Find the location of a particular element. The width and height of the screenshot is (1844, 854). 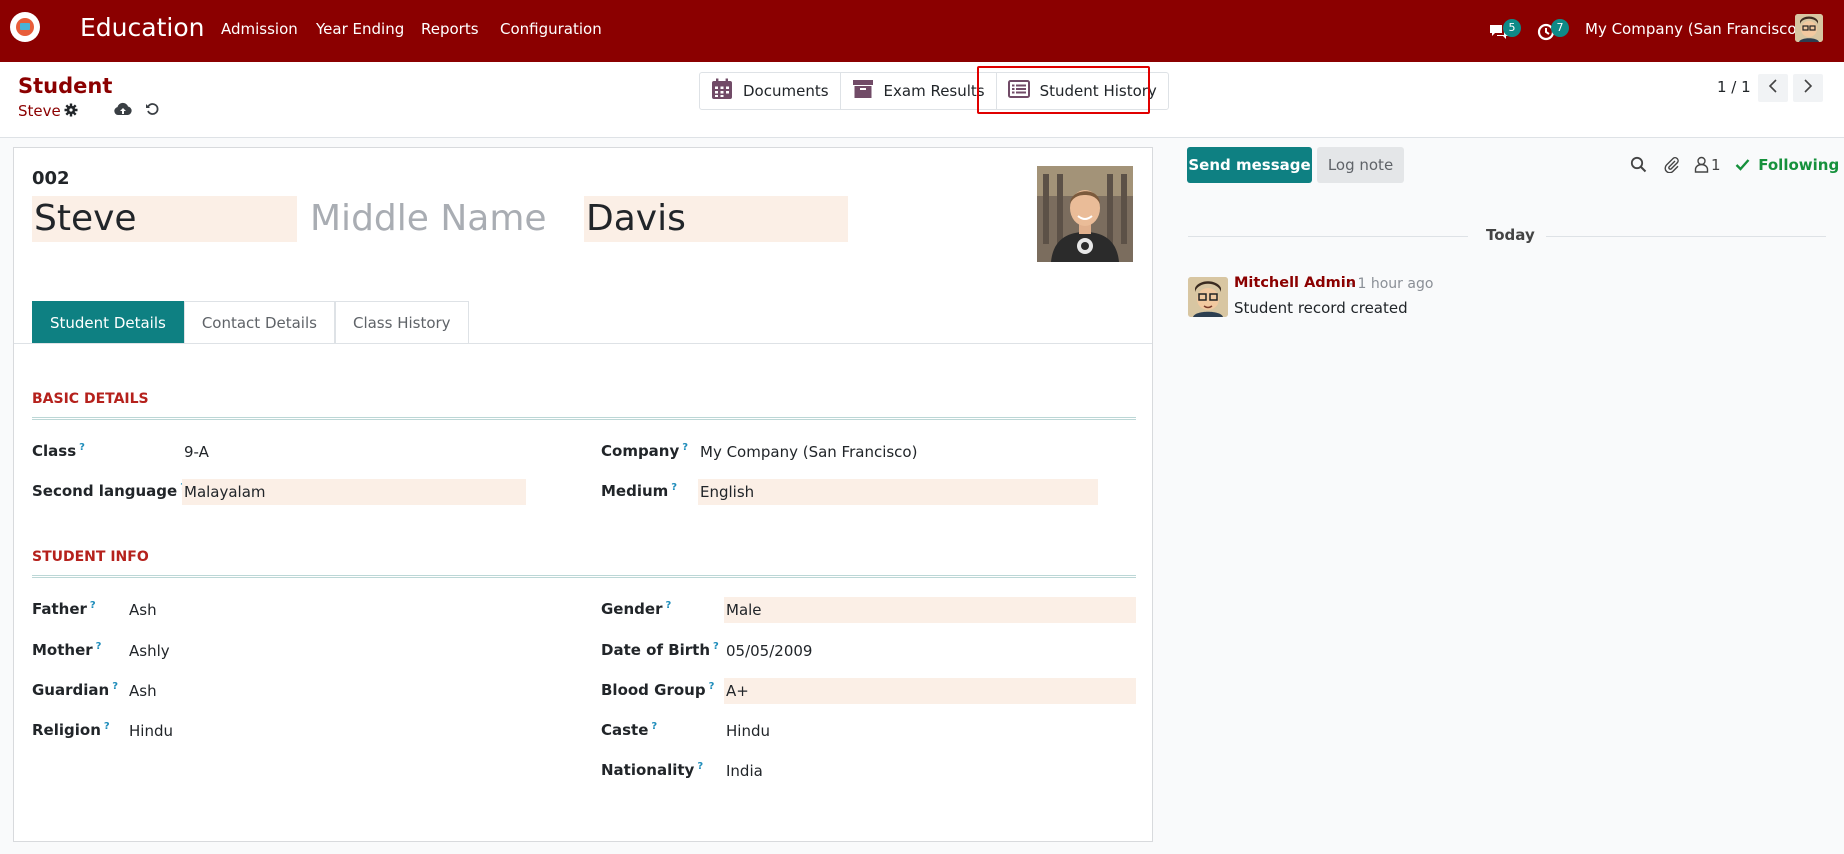

date-of-birth-label: Date of Birth? is located at coordinates (660, 650).